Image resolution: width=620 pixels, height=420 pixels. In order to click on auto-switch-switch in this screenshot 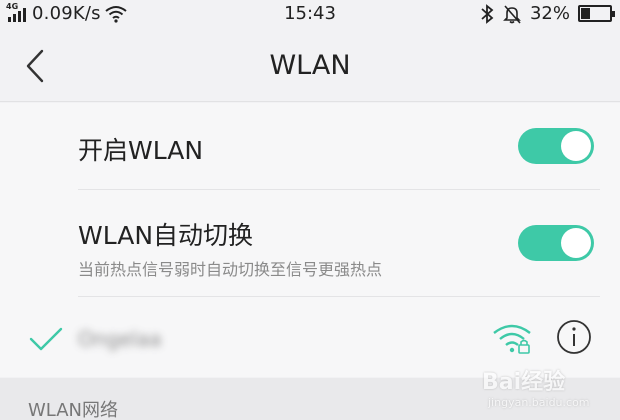, I will do `click(556, 243)`.